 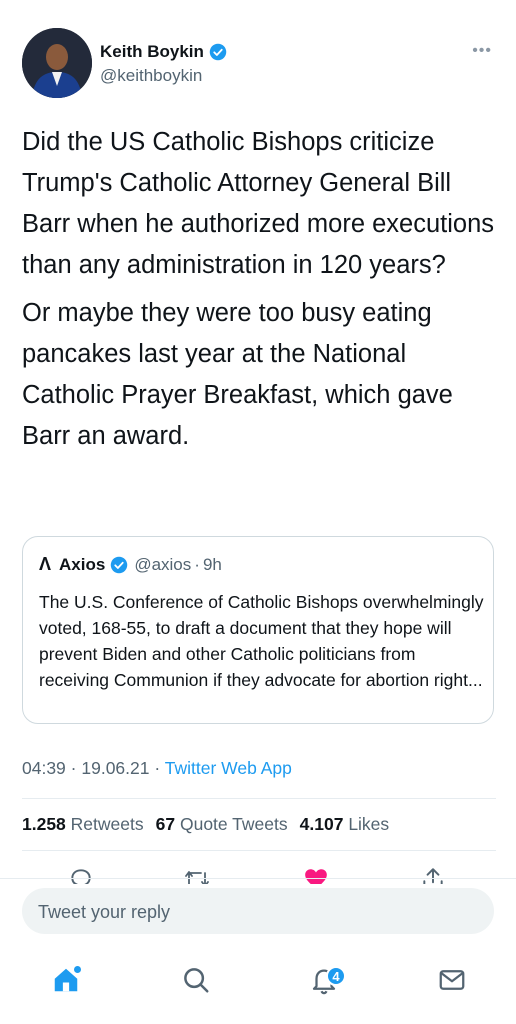 I want to click on tab-search, so click(x=196, y=980).